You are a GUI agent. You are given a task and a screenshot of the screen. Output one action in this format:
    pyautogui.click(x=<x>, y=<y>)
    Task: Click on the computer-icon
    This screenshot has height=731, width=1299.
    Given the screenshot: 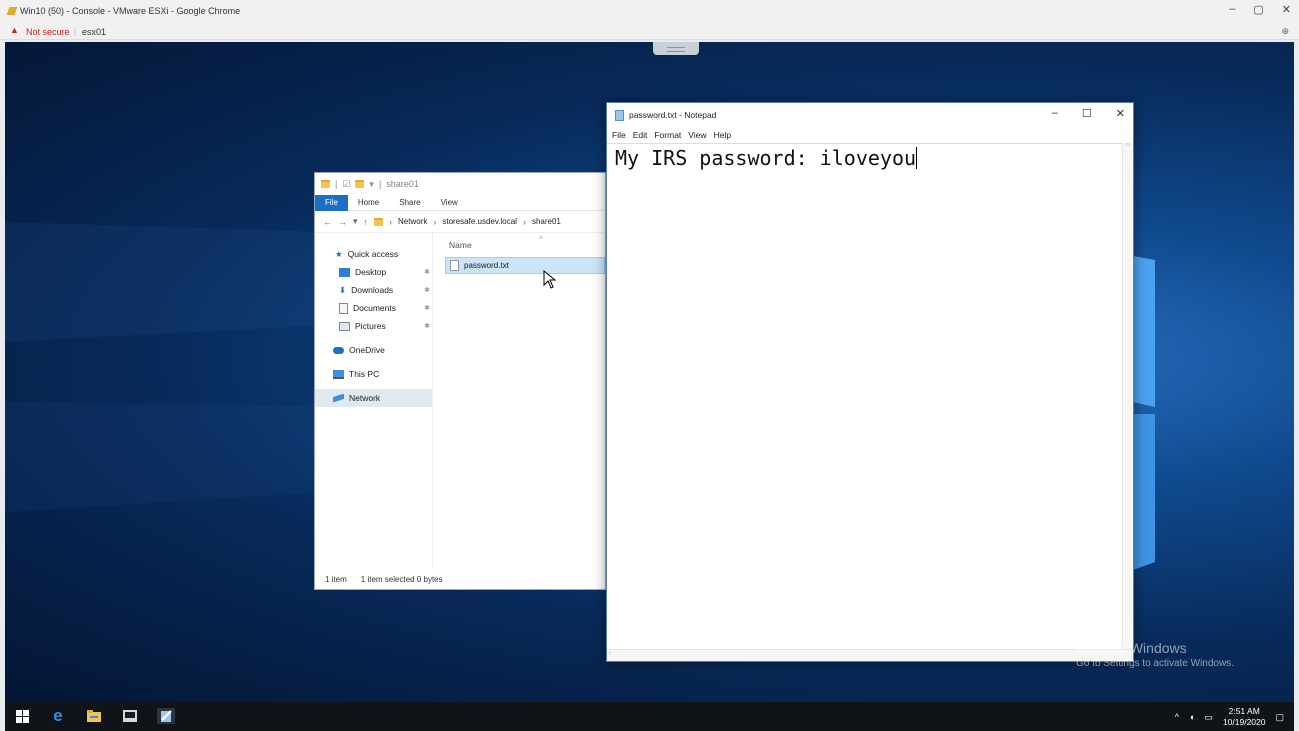 What is the action you would take?
    pyautogui.click(x=338, y=374)
    